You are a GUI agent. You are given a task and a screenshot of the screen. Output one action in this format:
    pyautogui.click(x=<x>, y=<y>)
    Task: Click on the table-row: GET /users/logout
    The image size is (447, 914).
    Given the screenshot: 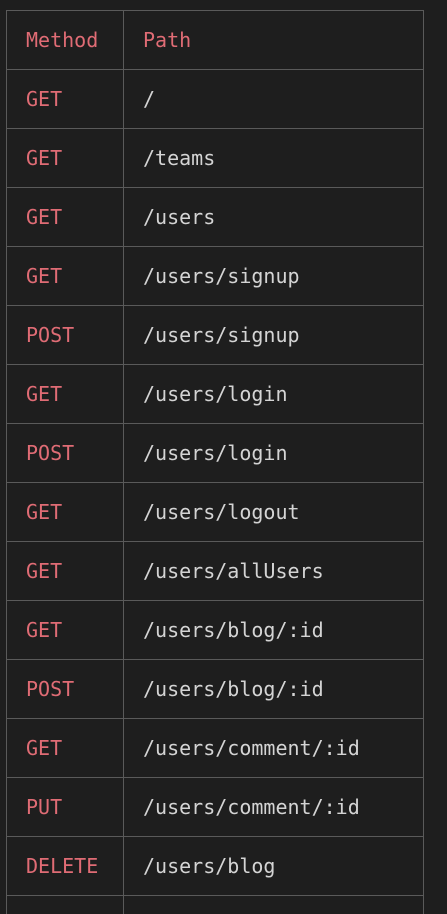 What is the action you would take?
    pyautogui.click(x=215, y=512)
    